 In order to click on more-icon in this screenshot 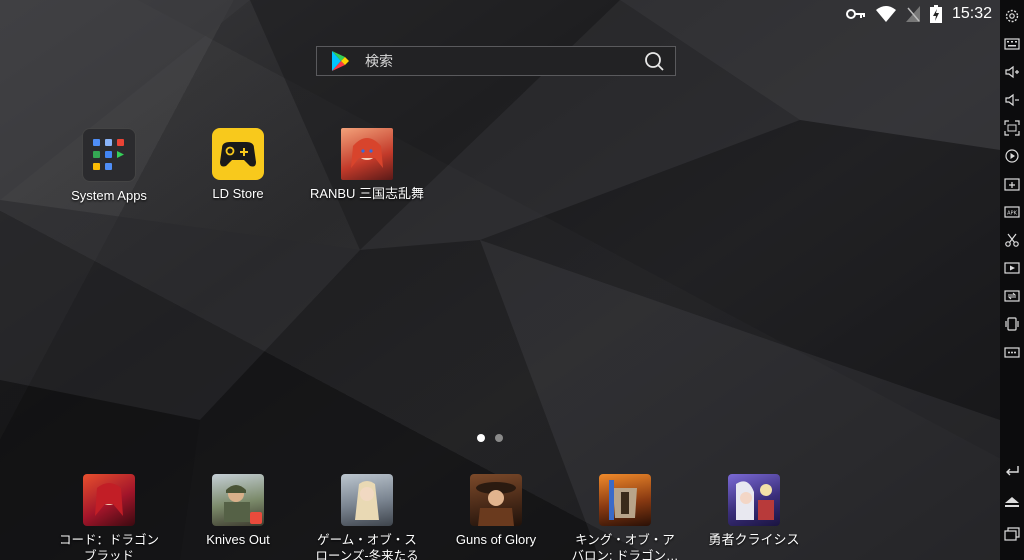, I will do `click(1012, 352)`.